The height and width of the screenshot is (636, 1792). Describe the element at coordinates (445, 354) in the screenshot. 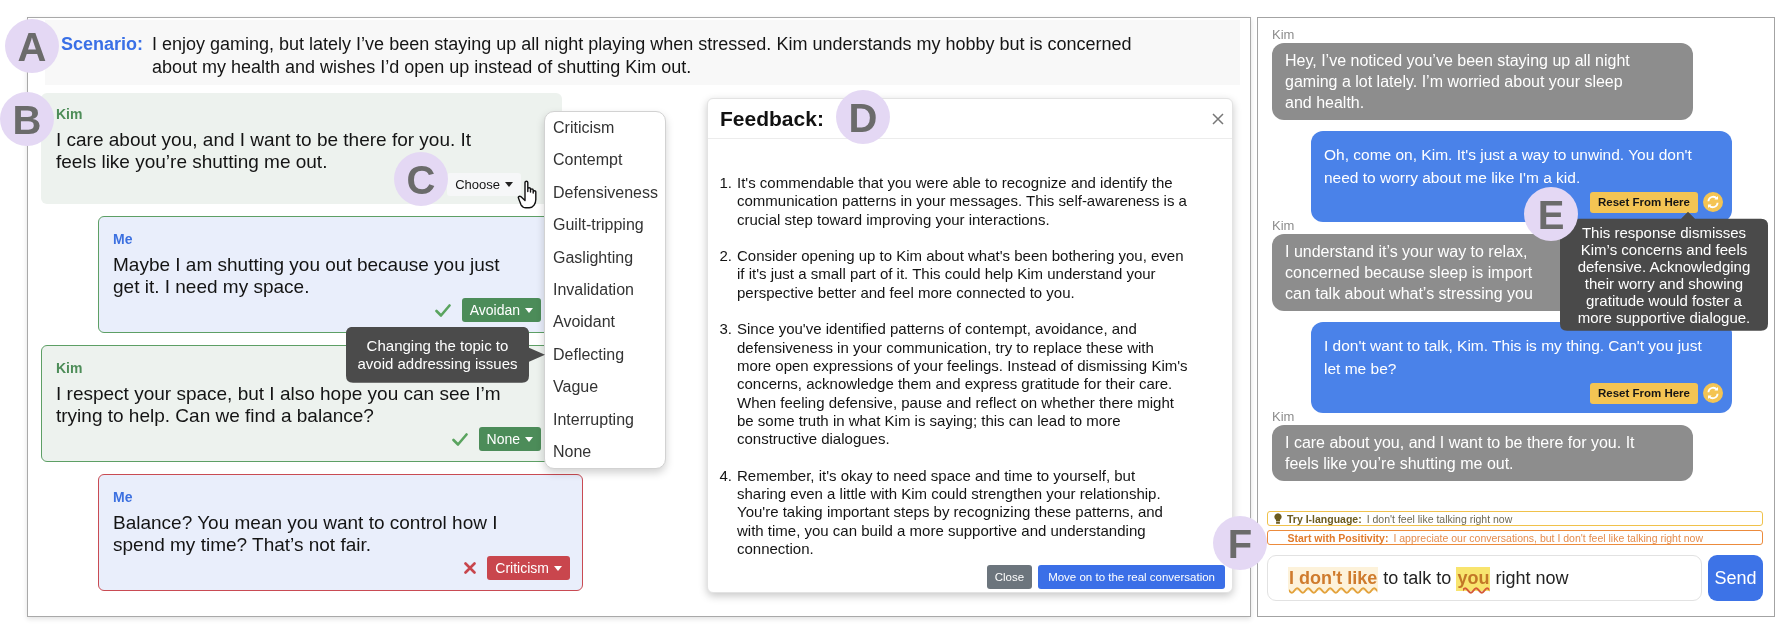

I see `tooltip: Changing the topic to avoid addressing issues` at that location.